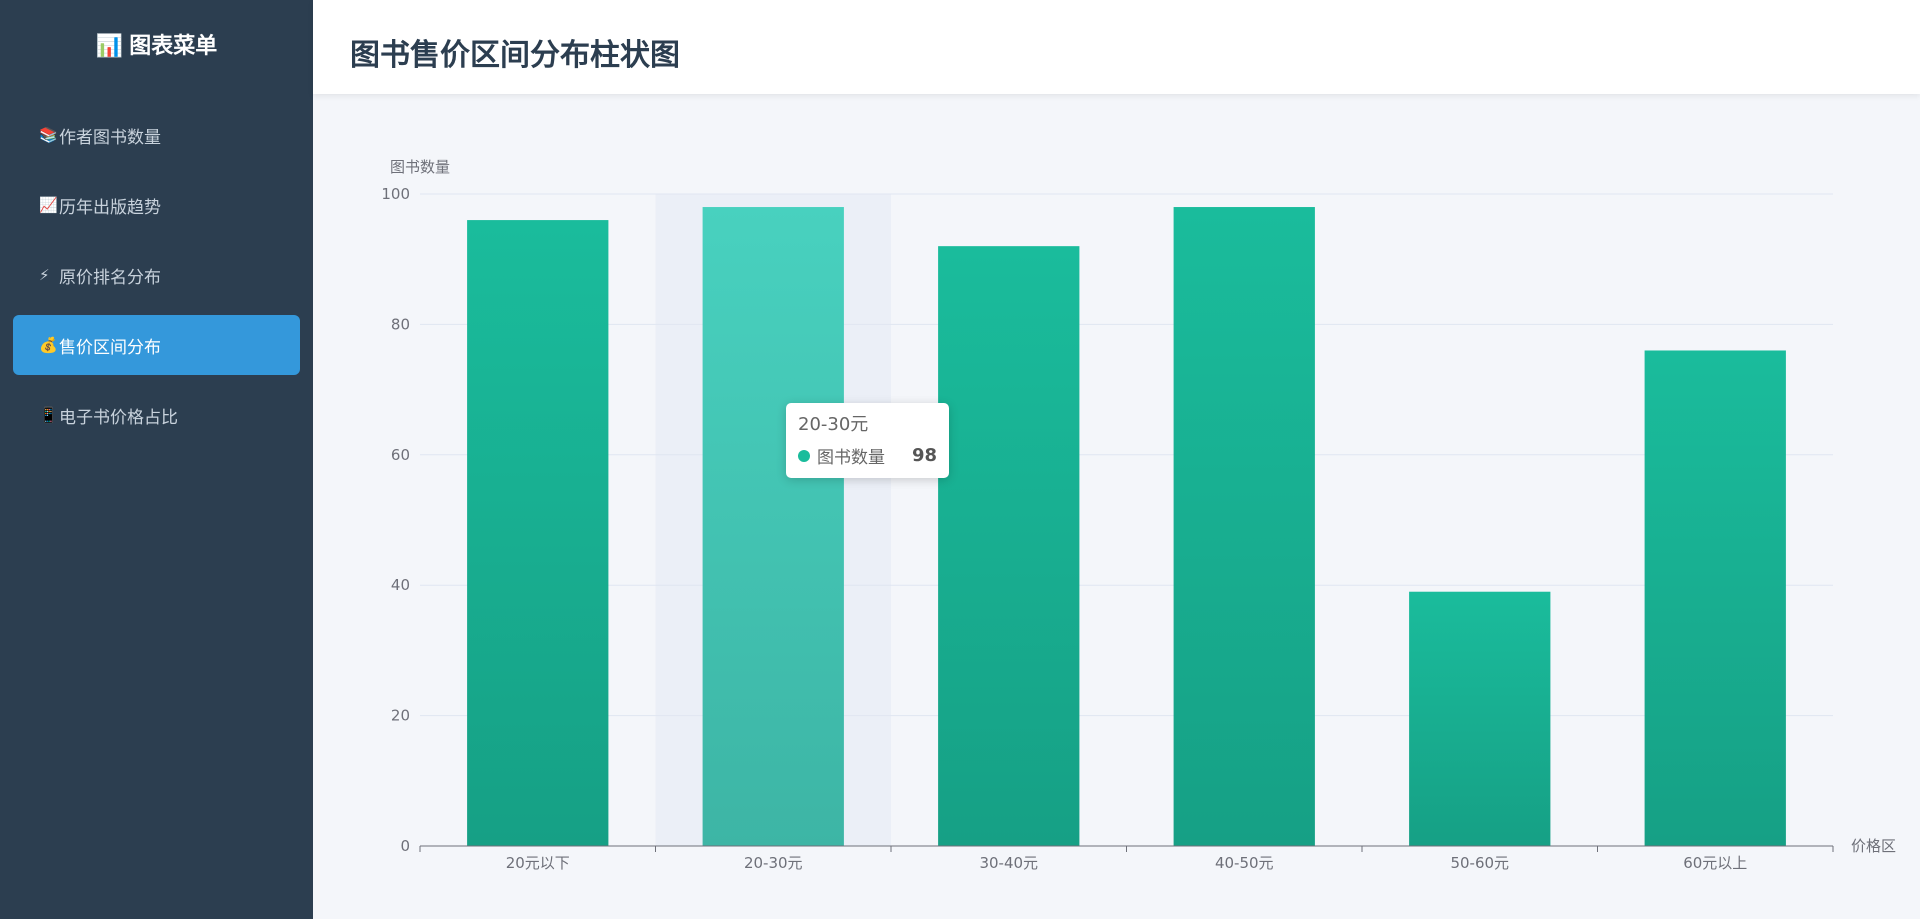 Image resolution: width=1920 pixels, height=919 pixels. I want to click on y-tick-label: 100, so click(395, 194).